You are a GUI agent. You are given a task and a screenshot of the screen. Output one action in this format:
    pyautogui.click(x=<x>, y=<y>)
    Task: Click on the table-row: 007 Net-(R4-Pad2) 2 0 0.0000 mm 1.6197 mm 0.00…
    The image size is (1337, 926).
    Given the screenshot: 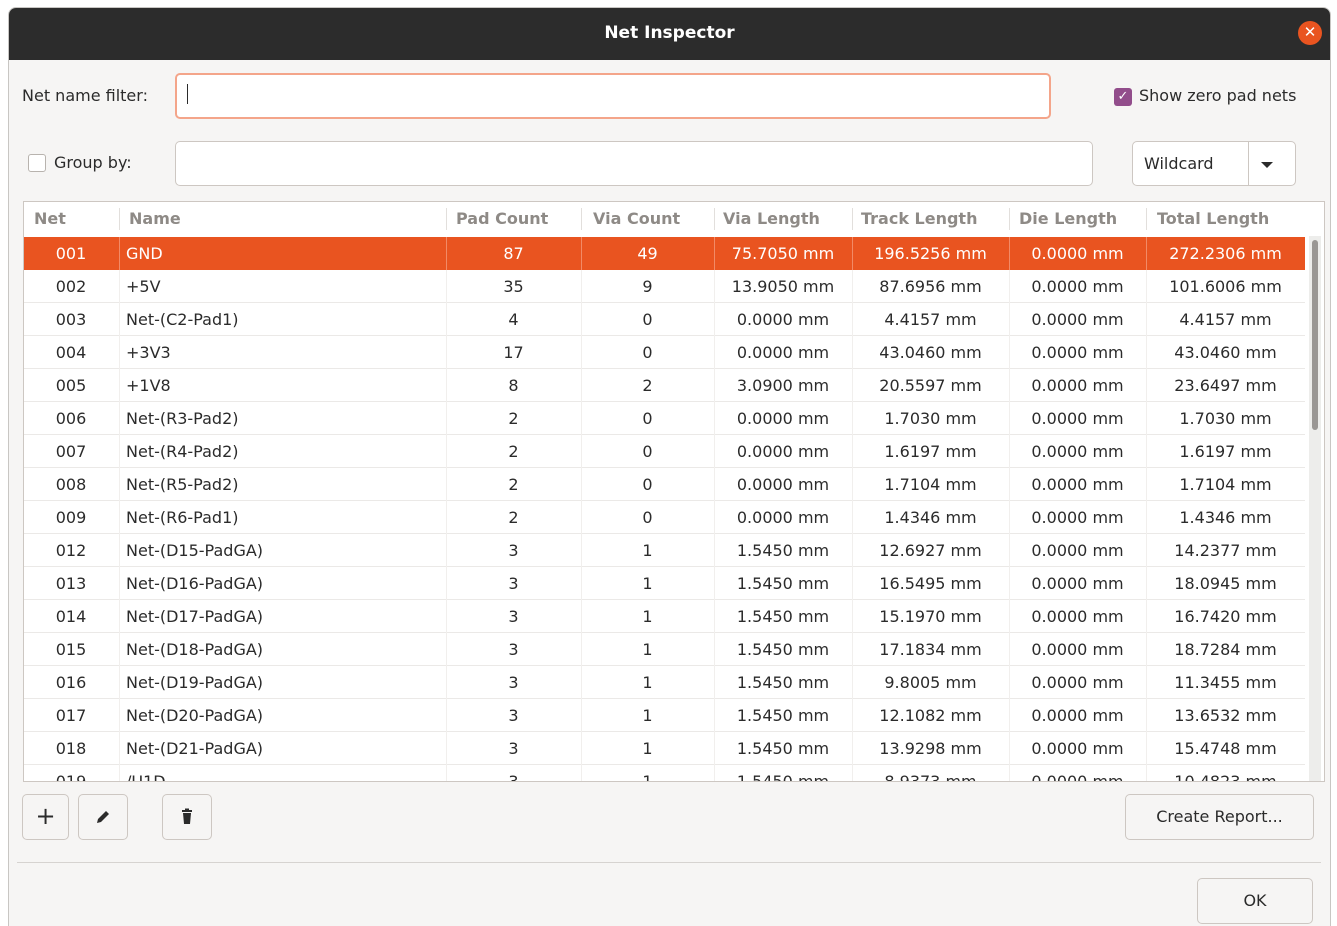 What is the action you would take?
    pyautogui.click(x=664, y=451)
    